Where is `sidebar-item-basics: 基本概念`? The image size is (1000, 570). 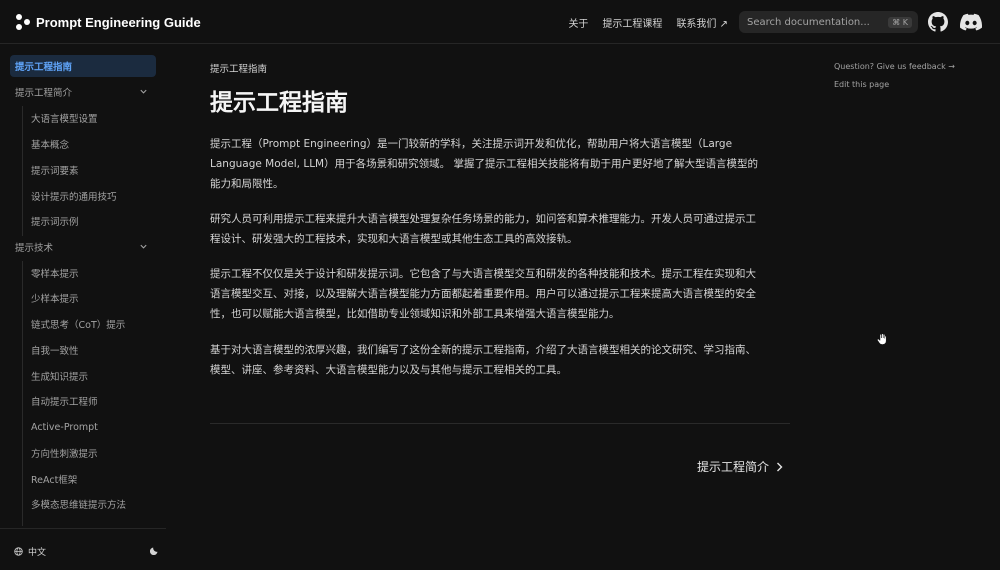 sidebar-item-basics: 基本概念 is located at coordinates (91, 144).